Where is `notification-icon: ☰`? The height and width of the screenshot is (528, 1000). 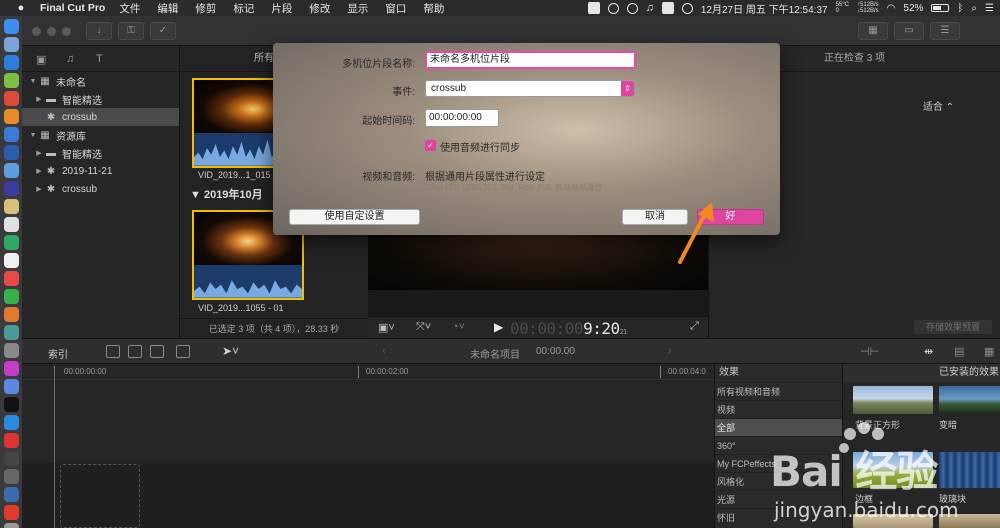
notification-icon: ☰ is located at coordinates (989, 8).